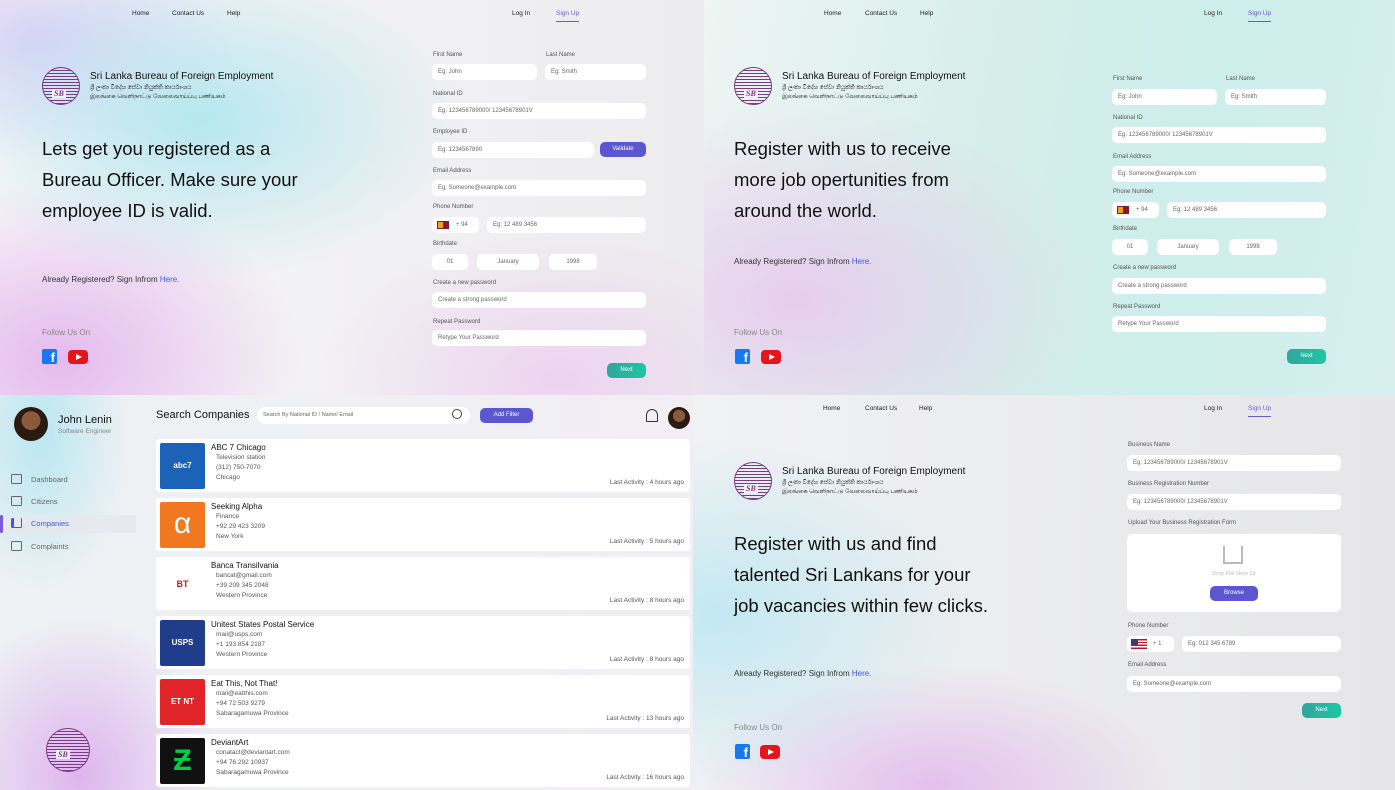 The height and width of the screenshot is (790, 1395). Describe the element at coordinates (242, 585) in the screenshot. I see `company-phone: +39 209 345 2048` at that location.